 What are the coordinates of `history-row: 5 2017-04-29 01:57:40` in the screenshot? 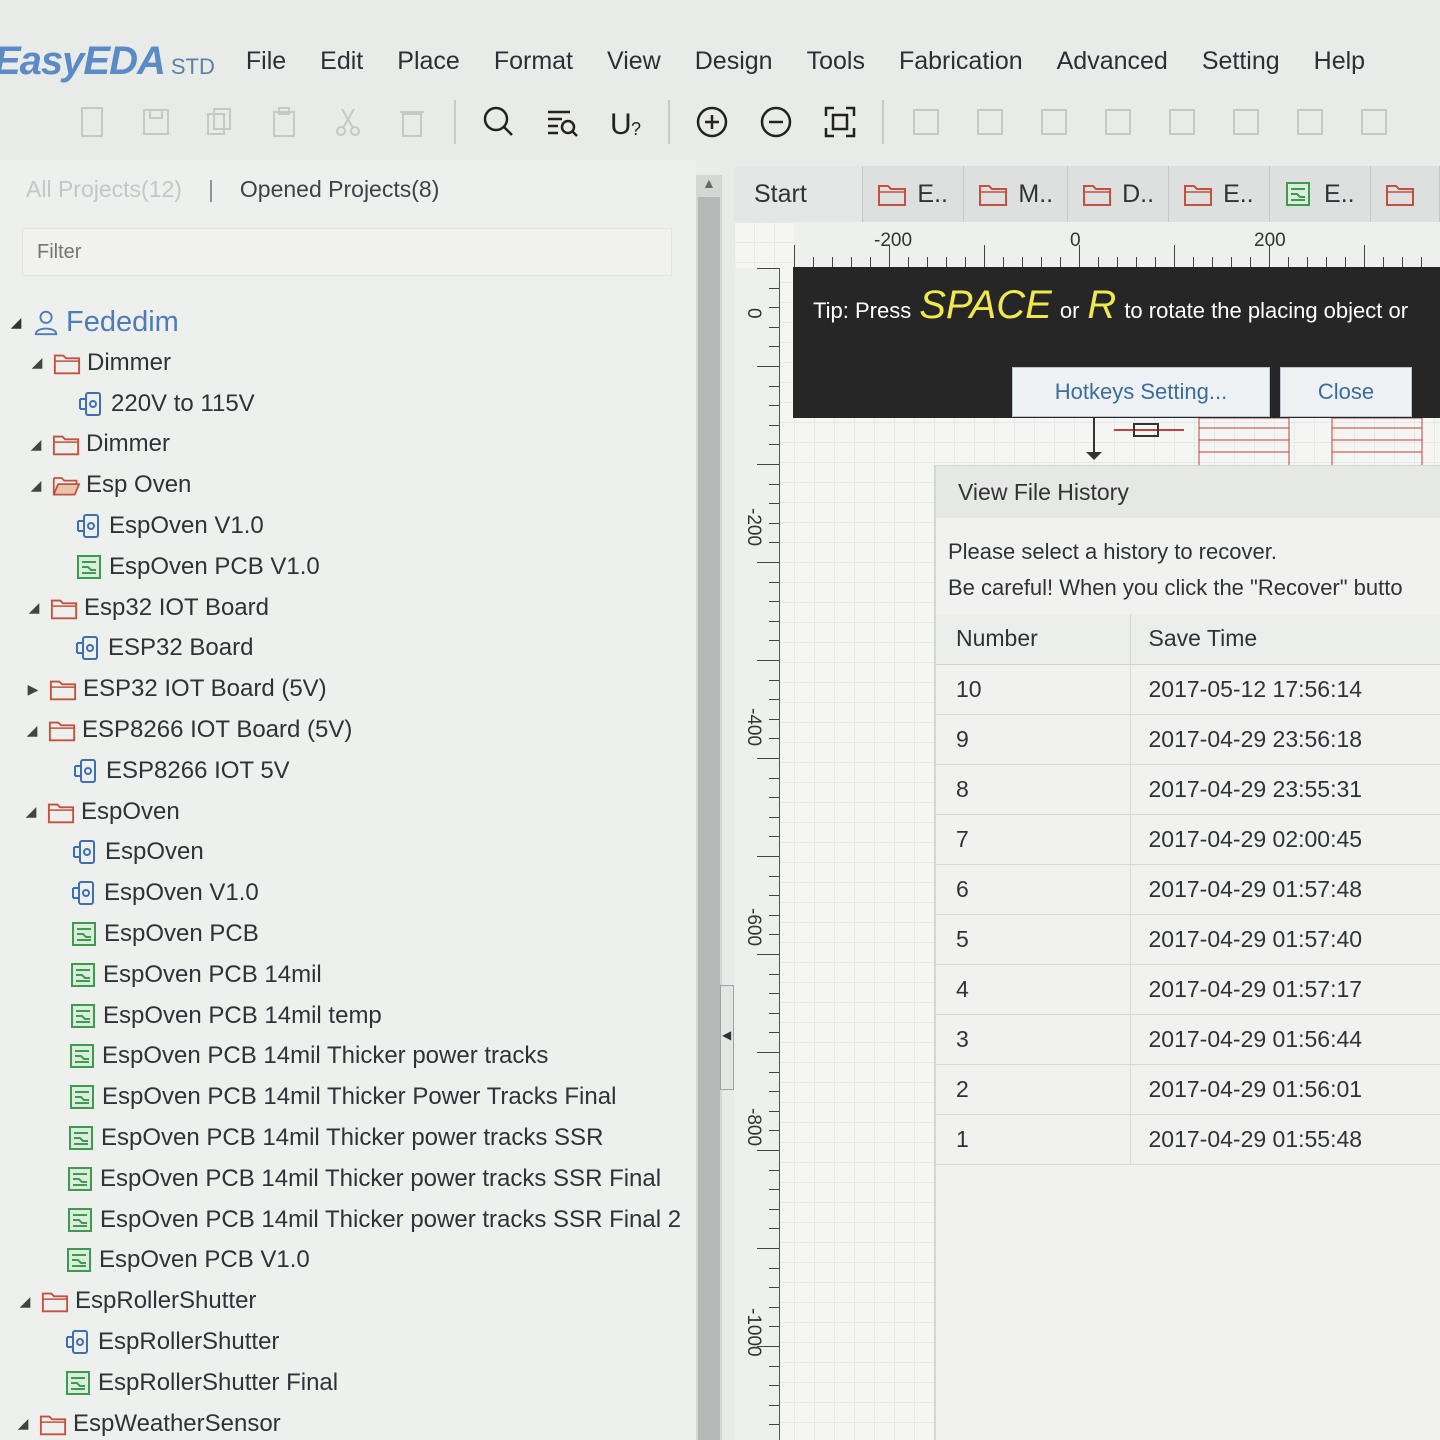 It's located at (1188, 939).